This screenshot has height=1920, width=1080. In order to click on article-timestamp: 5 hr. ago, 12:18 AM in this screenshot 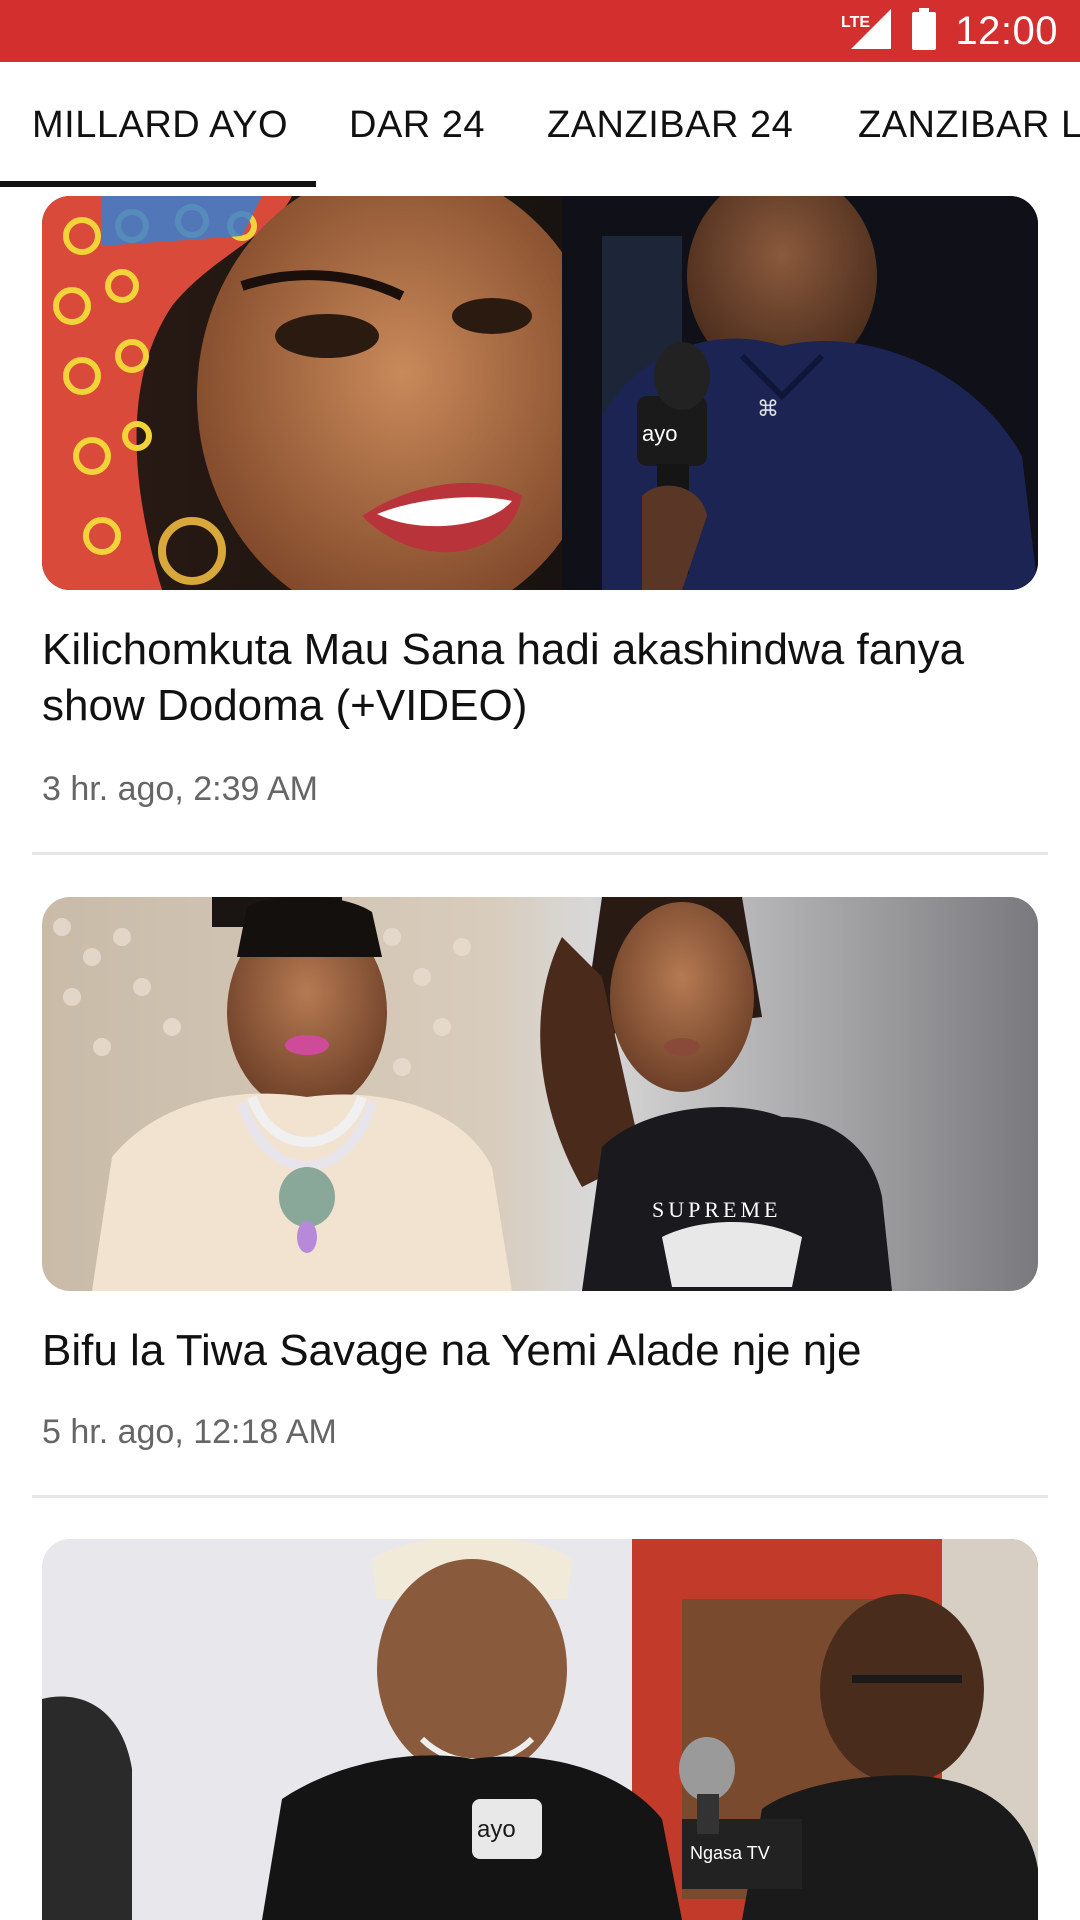, I will do `click(189, 1432)`.